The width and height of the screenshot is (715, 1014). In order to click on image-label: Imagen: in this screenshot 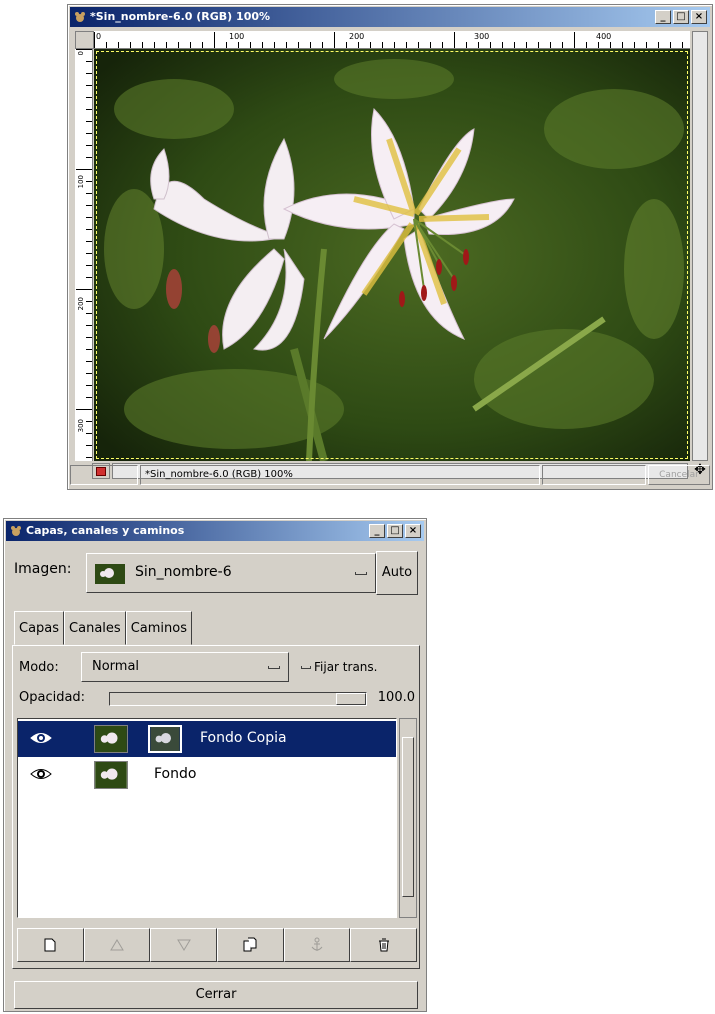, I will do `click(43, 569)`.